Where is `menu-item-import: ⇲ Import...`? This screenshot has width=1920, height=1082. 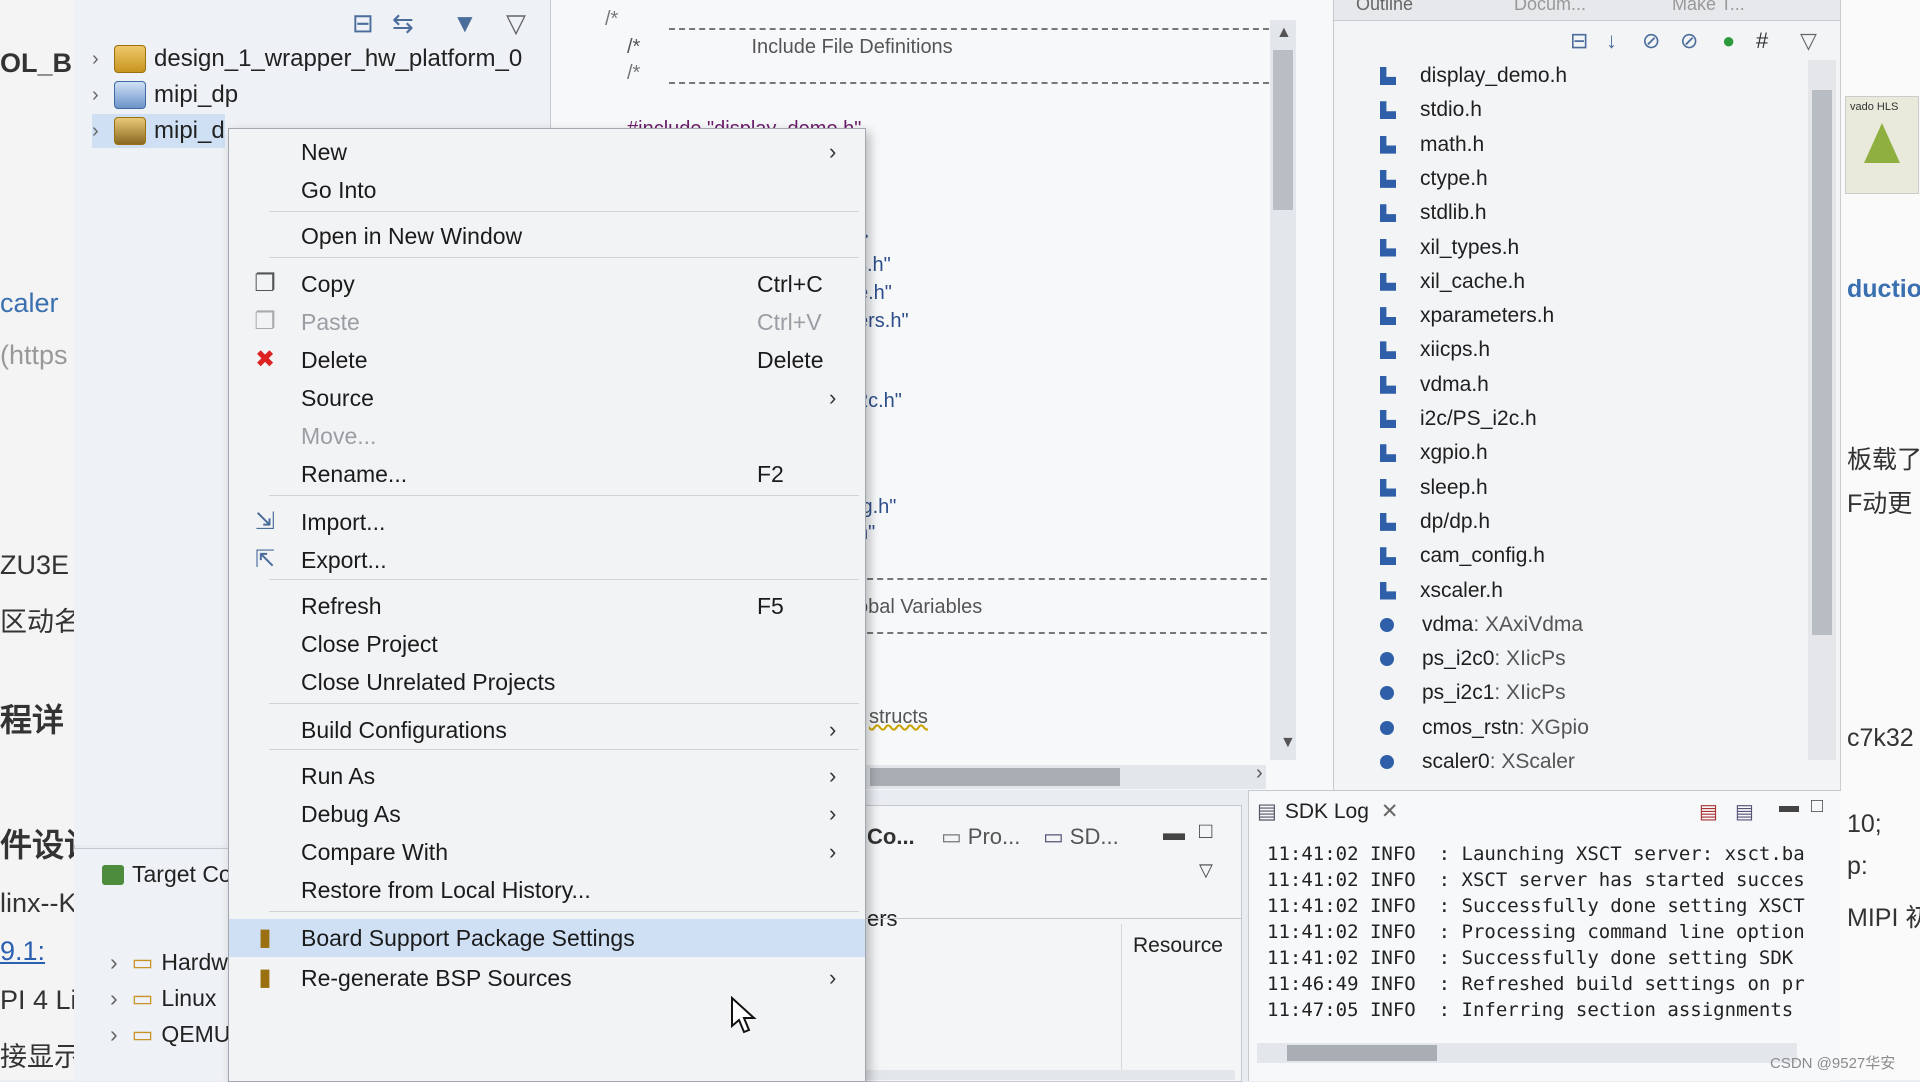 menu-item-import: ⇲ Import... is located at coordinates (547, 522).